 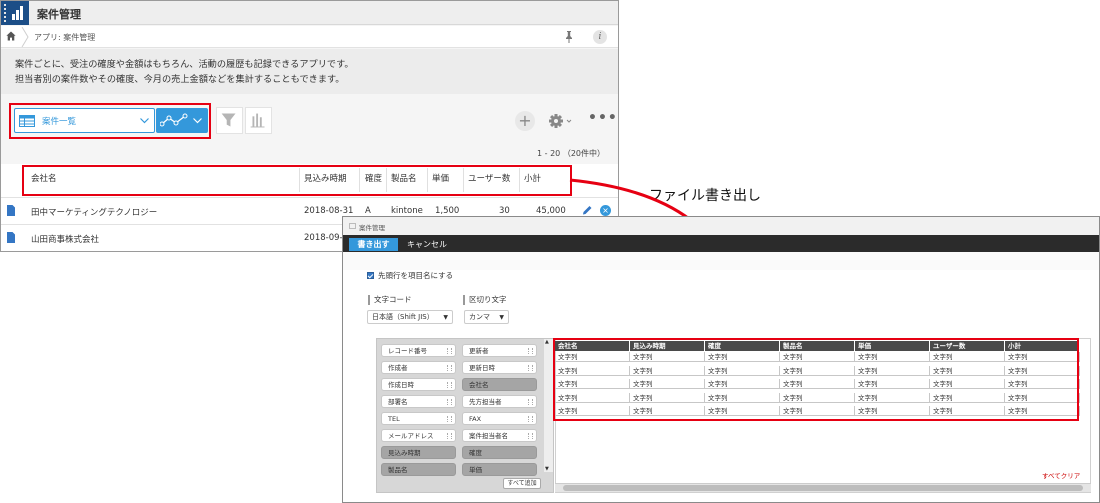 I want to click on settings-button, so click(x=561, y=121).